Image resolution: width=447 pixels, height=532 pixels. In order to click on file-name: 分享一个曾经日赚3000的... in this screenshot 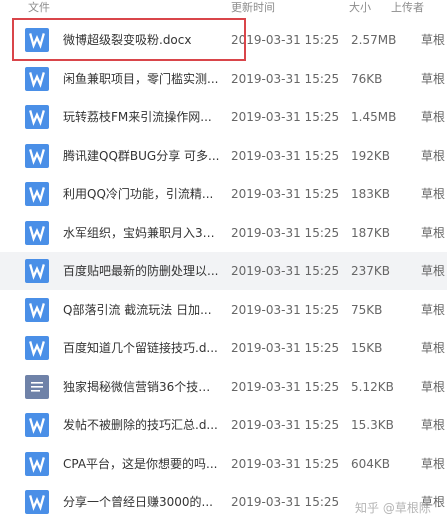, I will do `click(142, 502)`.